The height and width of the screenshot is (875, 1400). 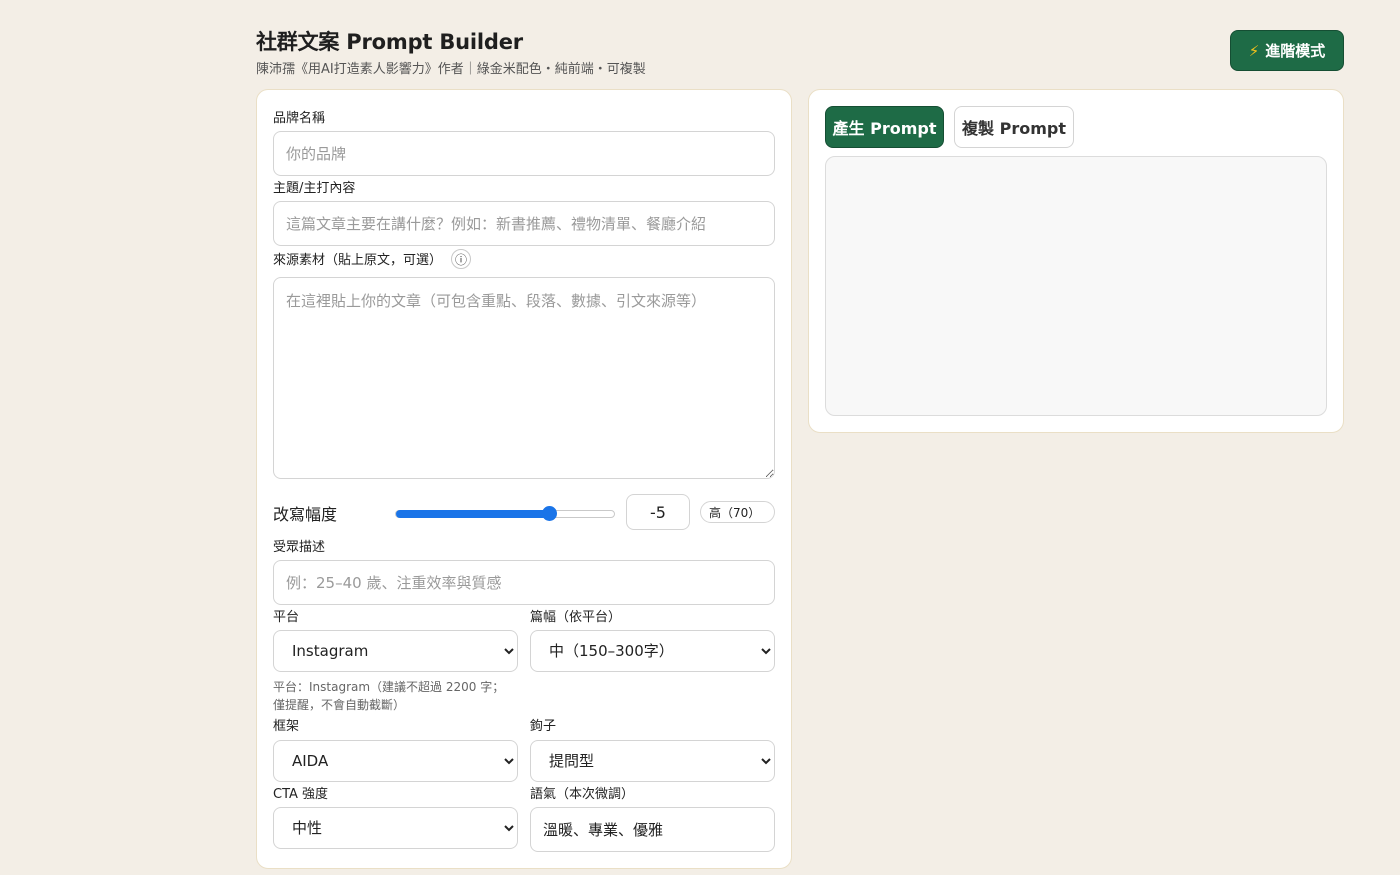 What do you see at coordinates (576, 617) in the screenshot?
I see `length-label: 篇幅（依平台）` at bounding box center [576, 617].